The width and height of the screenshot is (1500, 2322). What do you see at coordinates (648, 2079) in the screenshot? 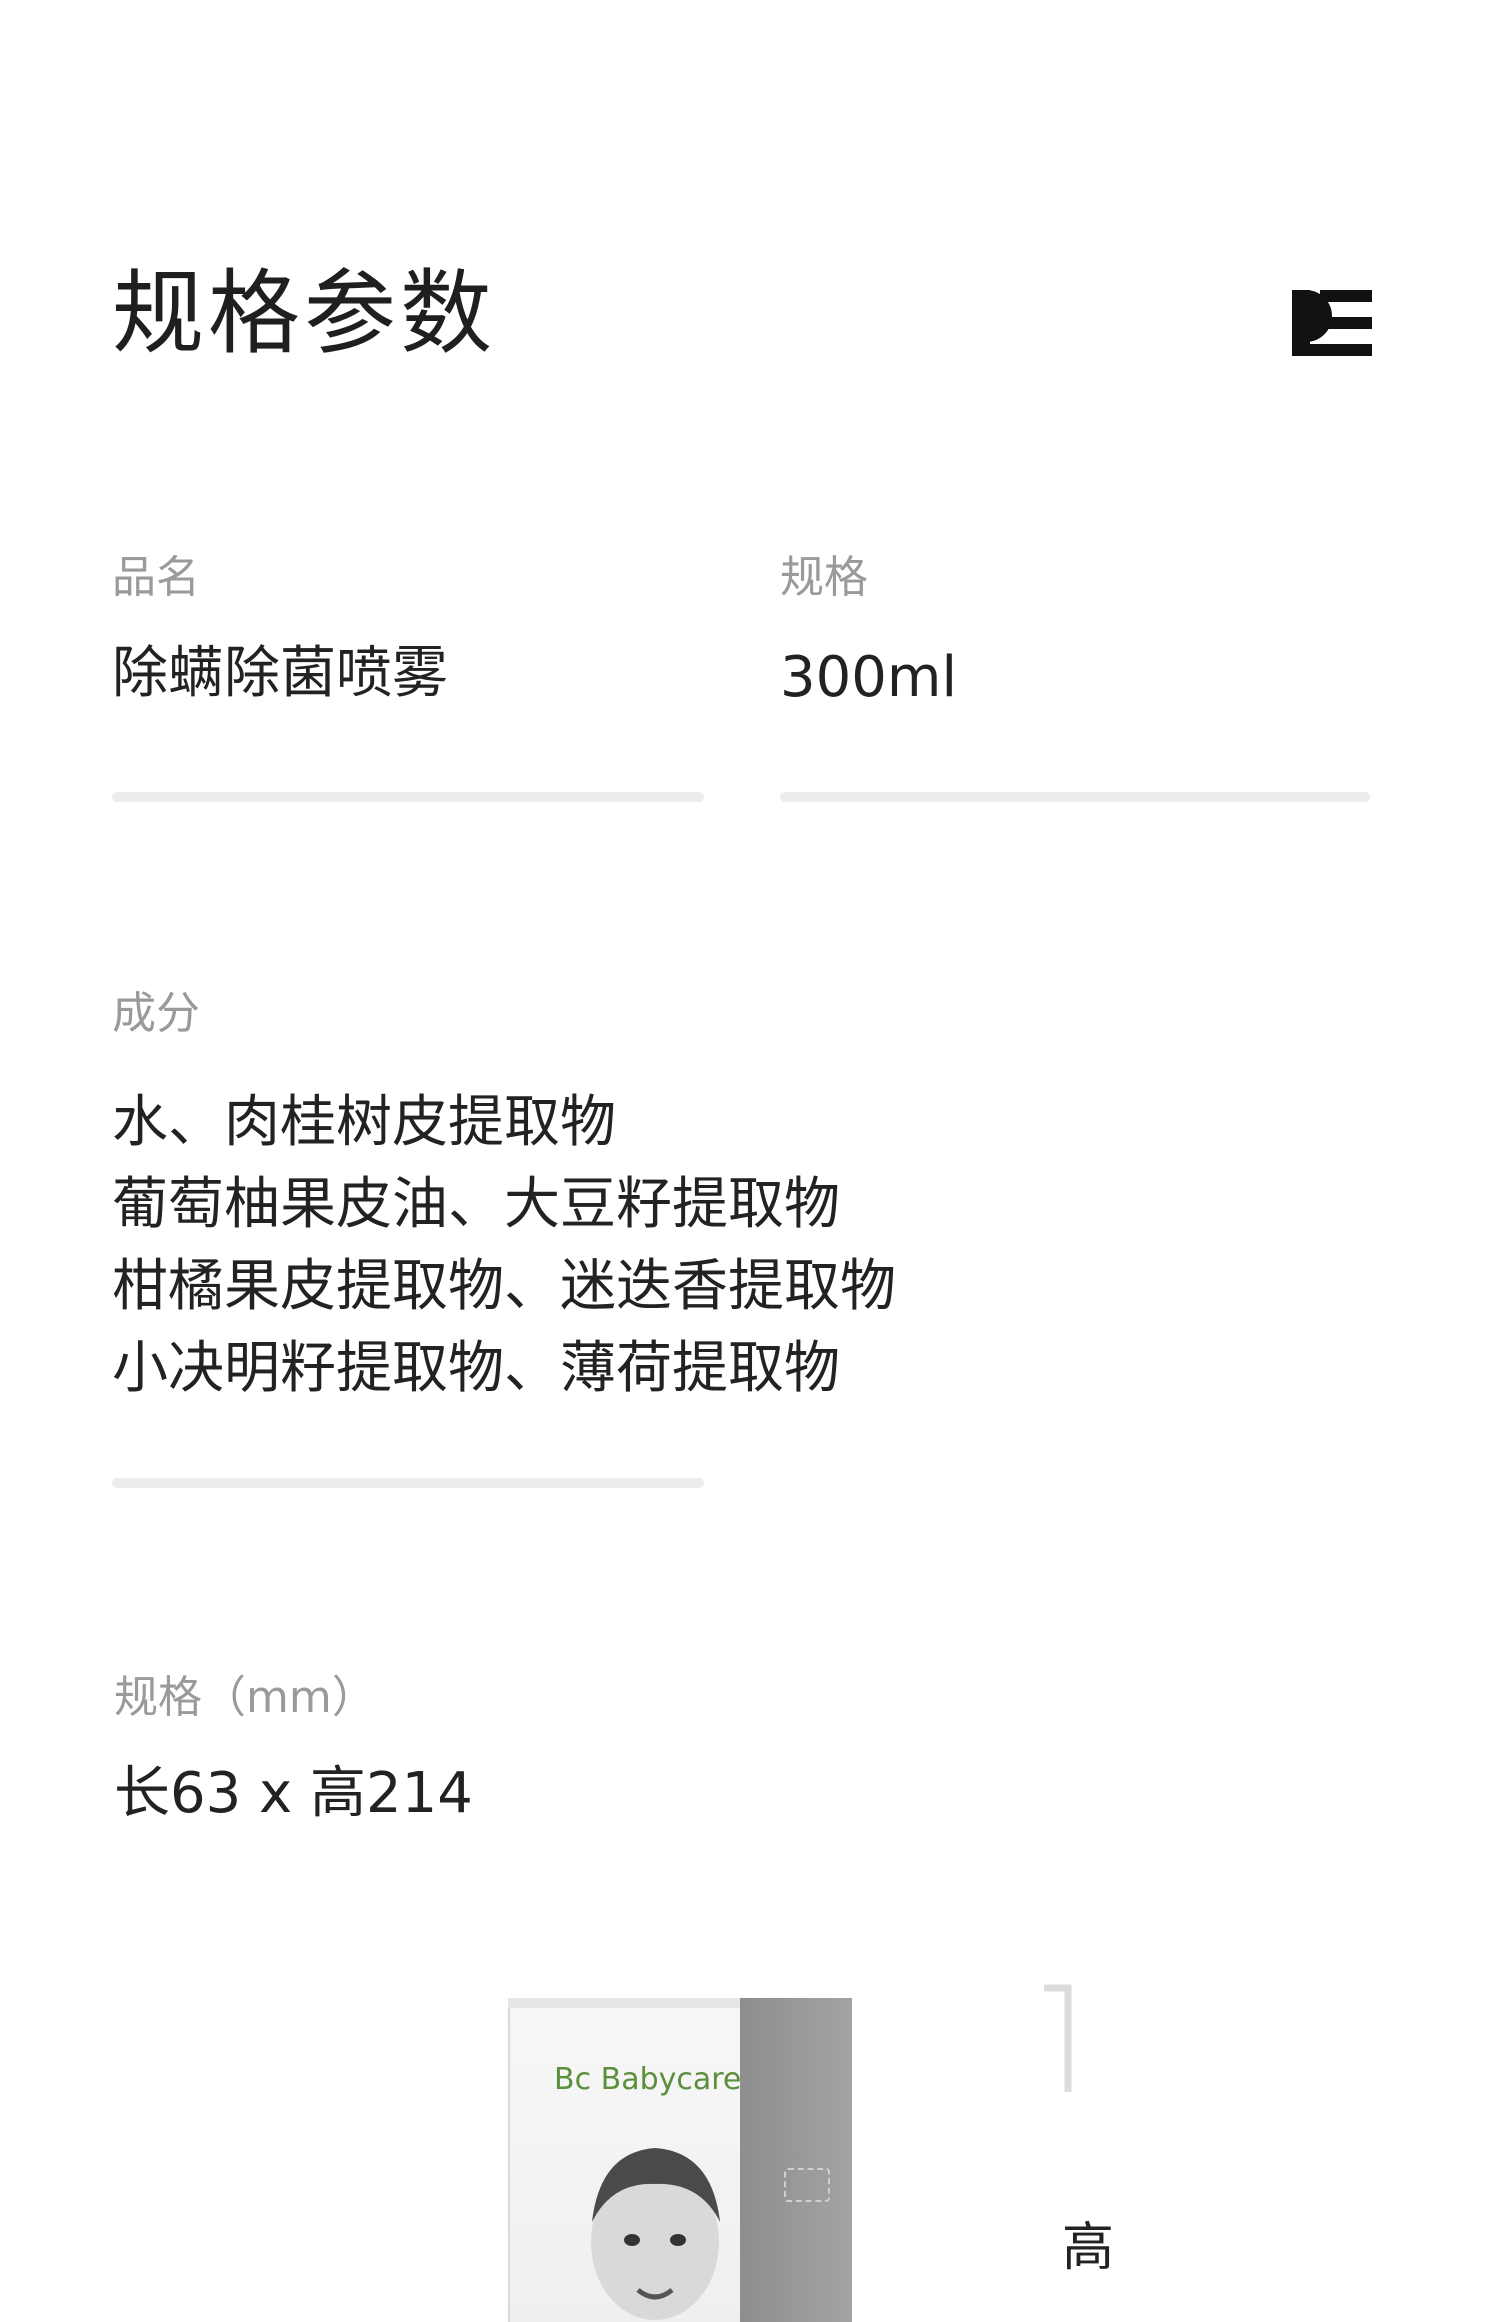
I see `brand-name: Bc Babycare` at bounding box center [648, 2079].